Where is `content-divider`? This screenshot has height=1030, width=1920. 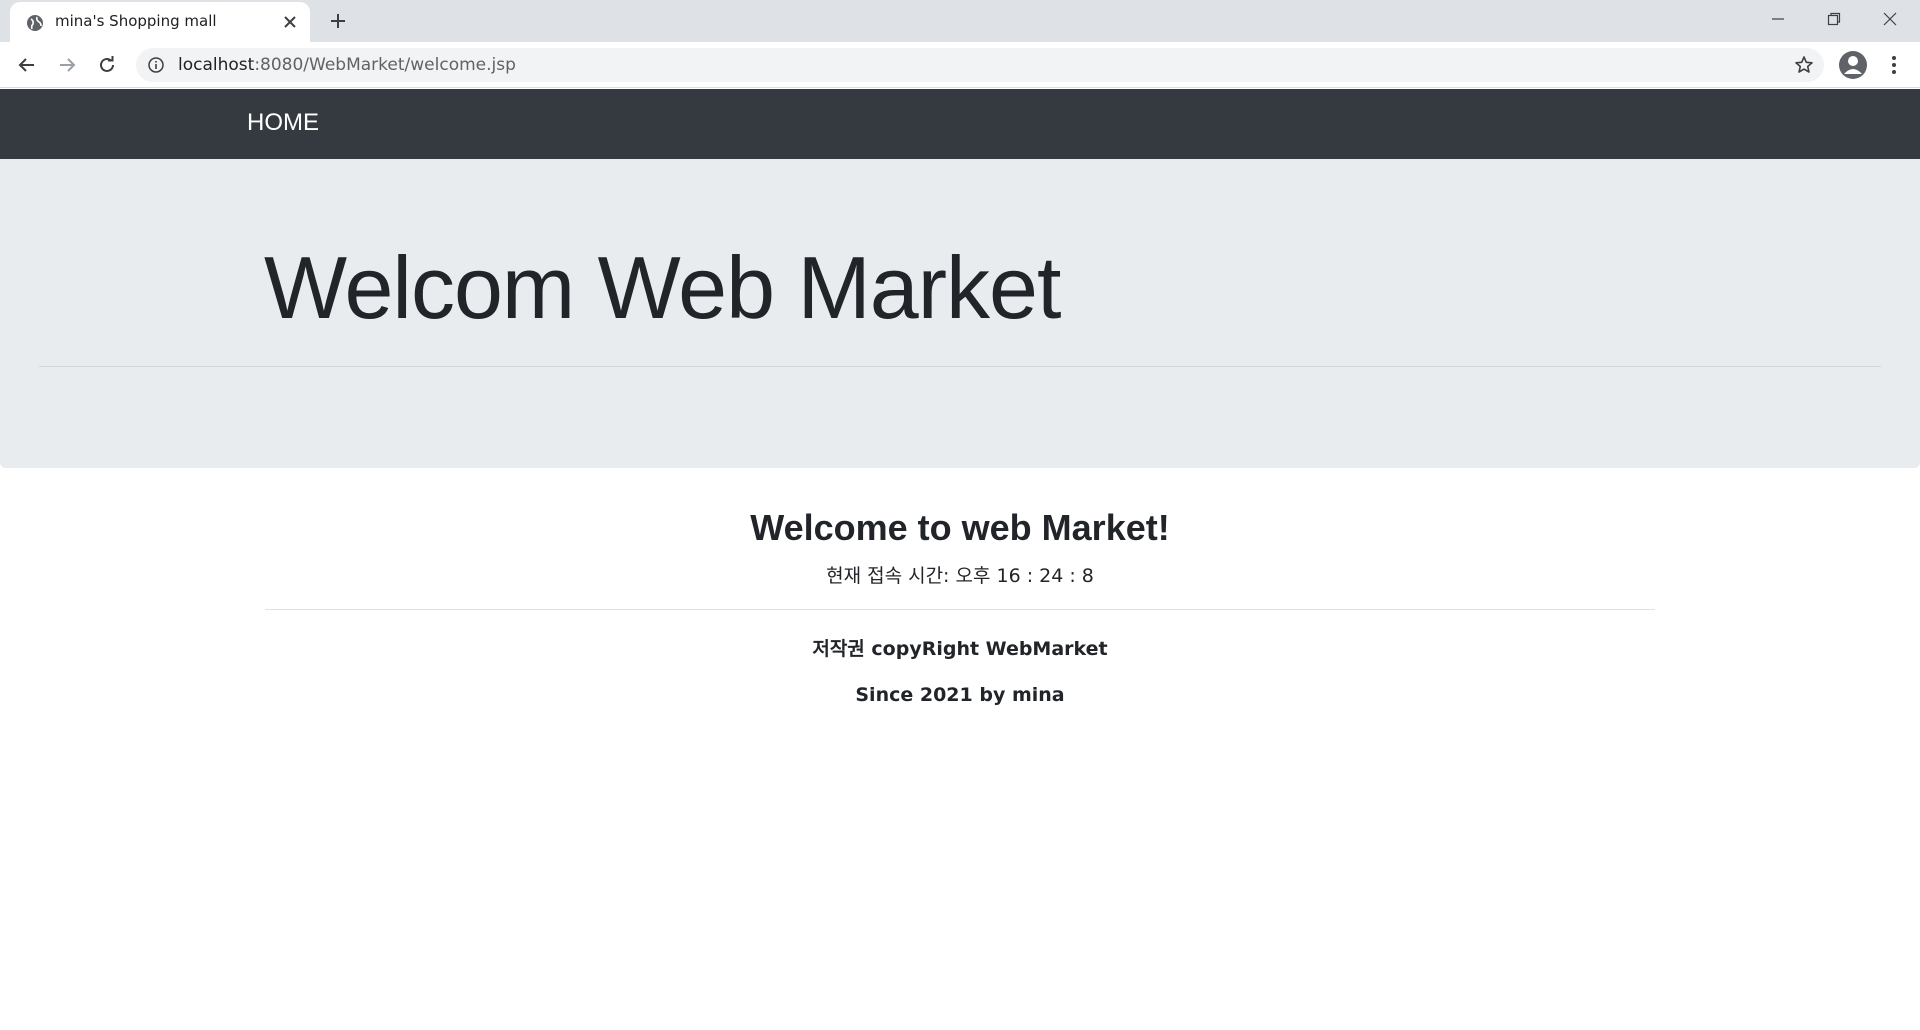 content-divider is located at coordinates (960, 609).